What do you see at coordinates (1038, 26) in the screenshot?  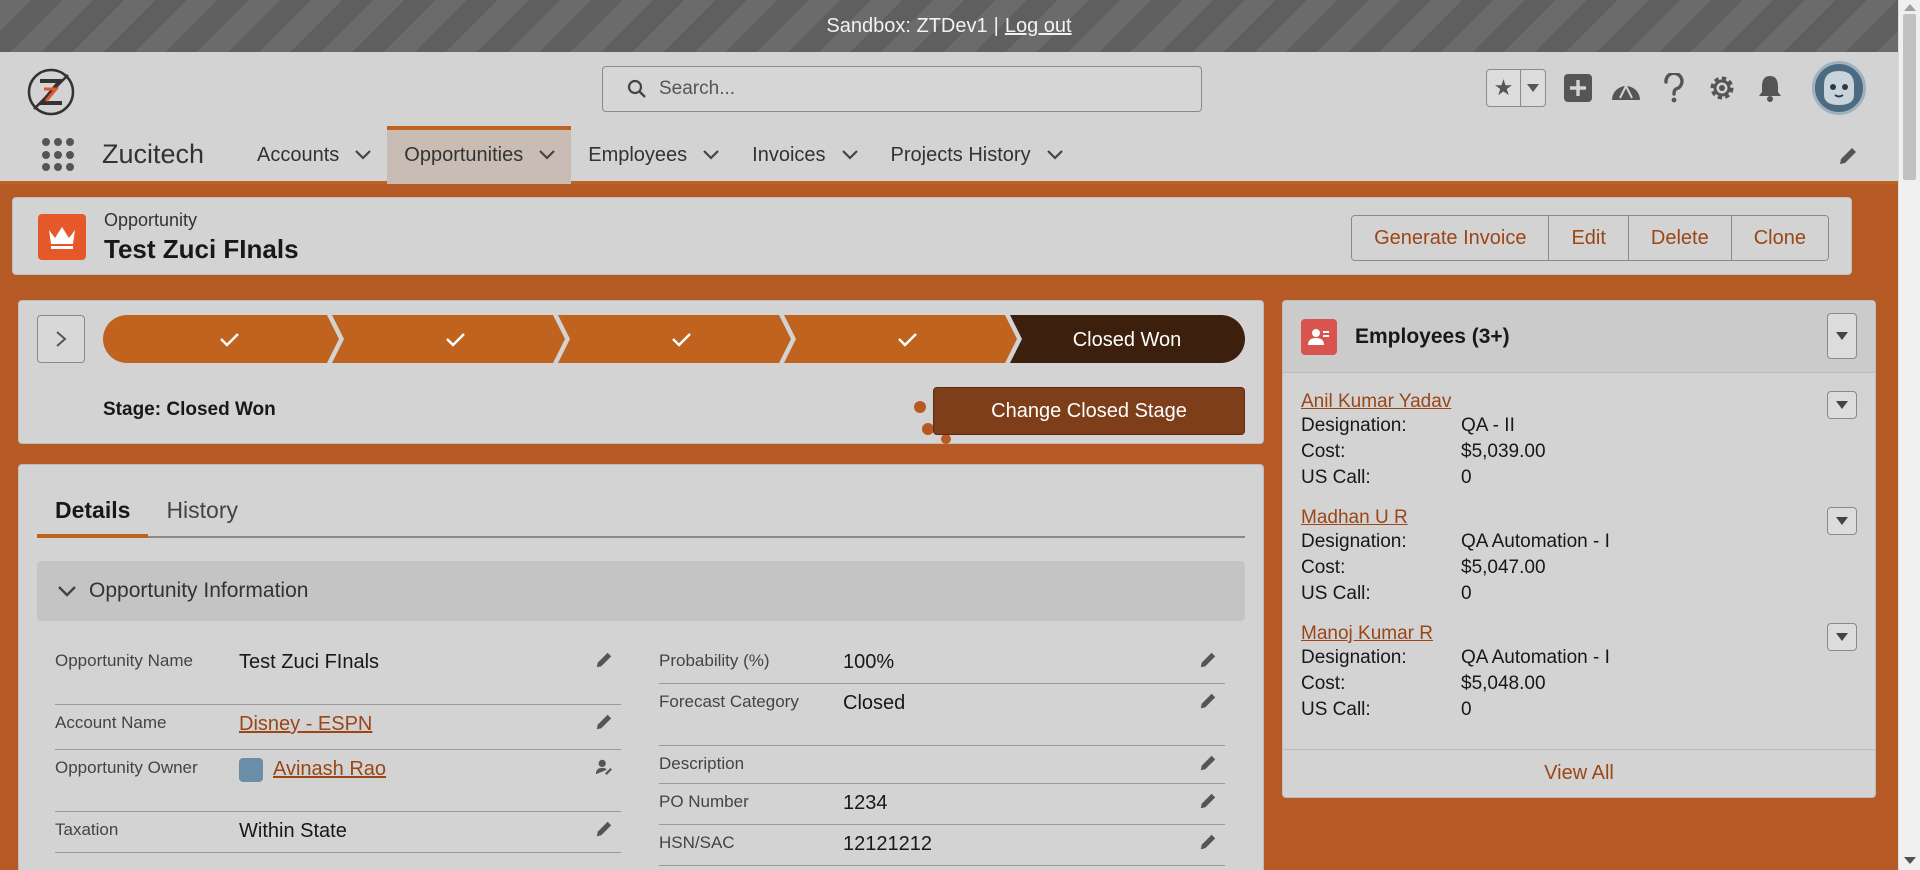 I see `logout-link: Log out` at bounding box center [1038, 26].